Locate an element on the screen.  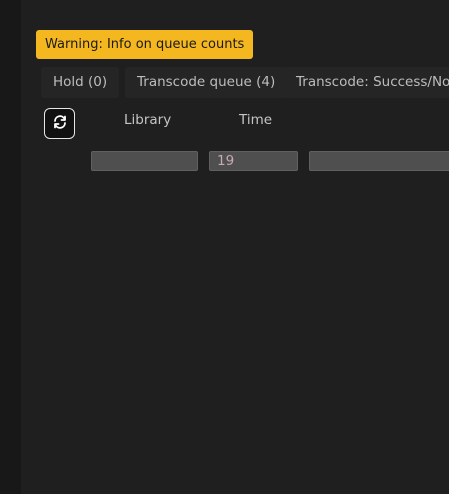
refresh-icon is located at coordinates (60, 124).